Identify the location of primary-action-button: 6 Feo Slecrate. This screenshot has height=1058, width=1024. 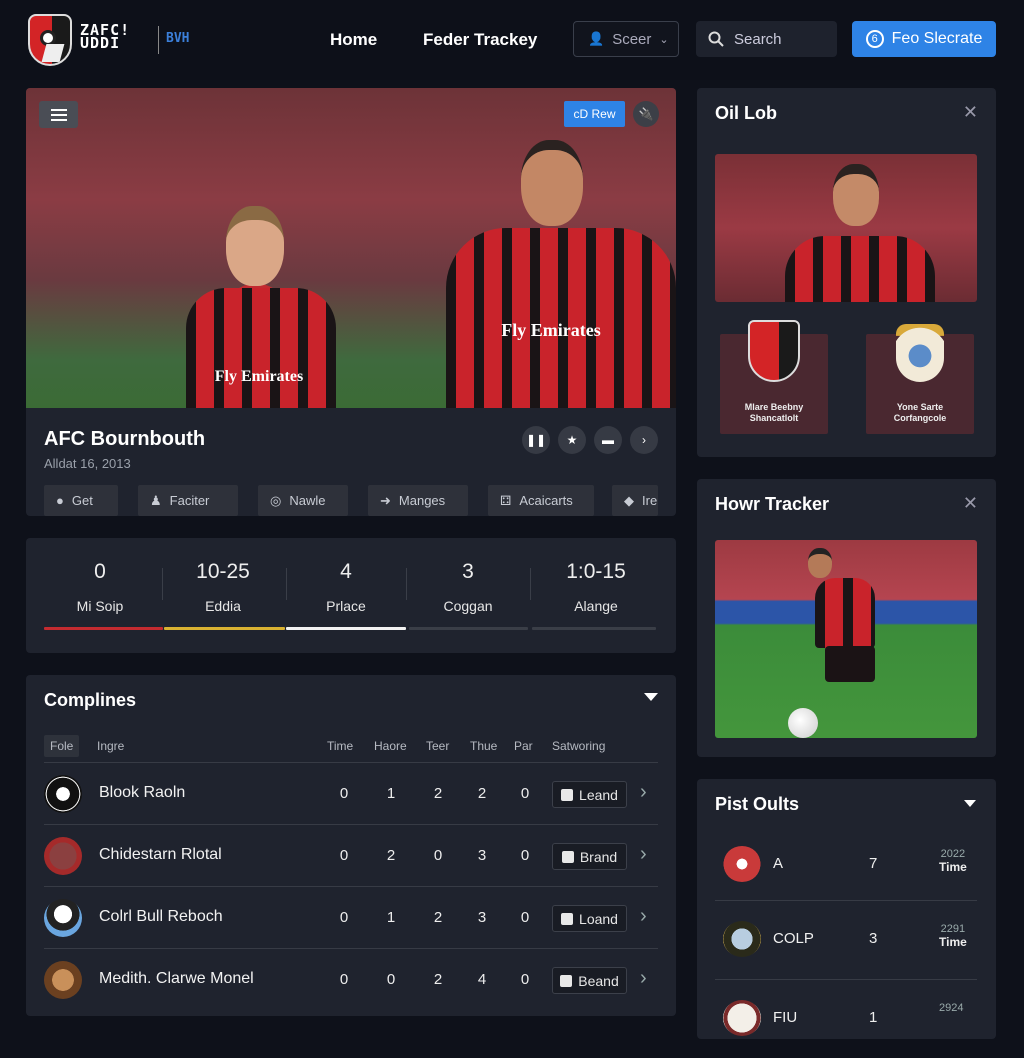
(924, 39).